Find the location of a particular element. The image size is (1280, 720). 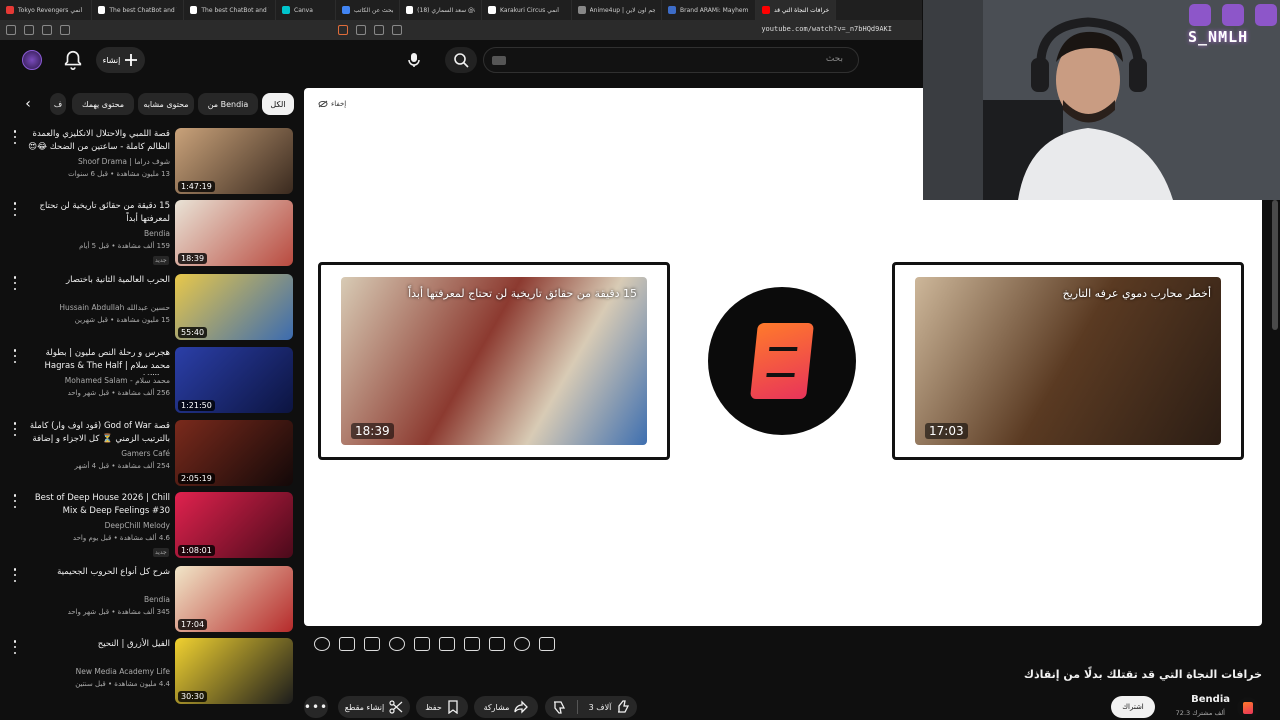

browser-tab: بحث عن الكاتب is located at coordinates (368, 10).